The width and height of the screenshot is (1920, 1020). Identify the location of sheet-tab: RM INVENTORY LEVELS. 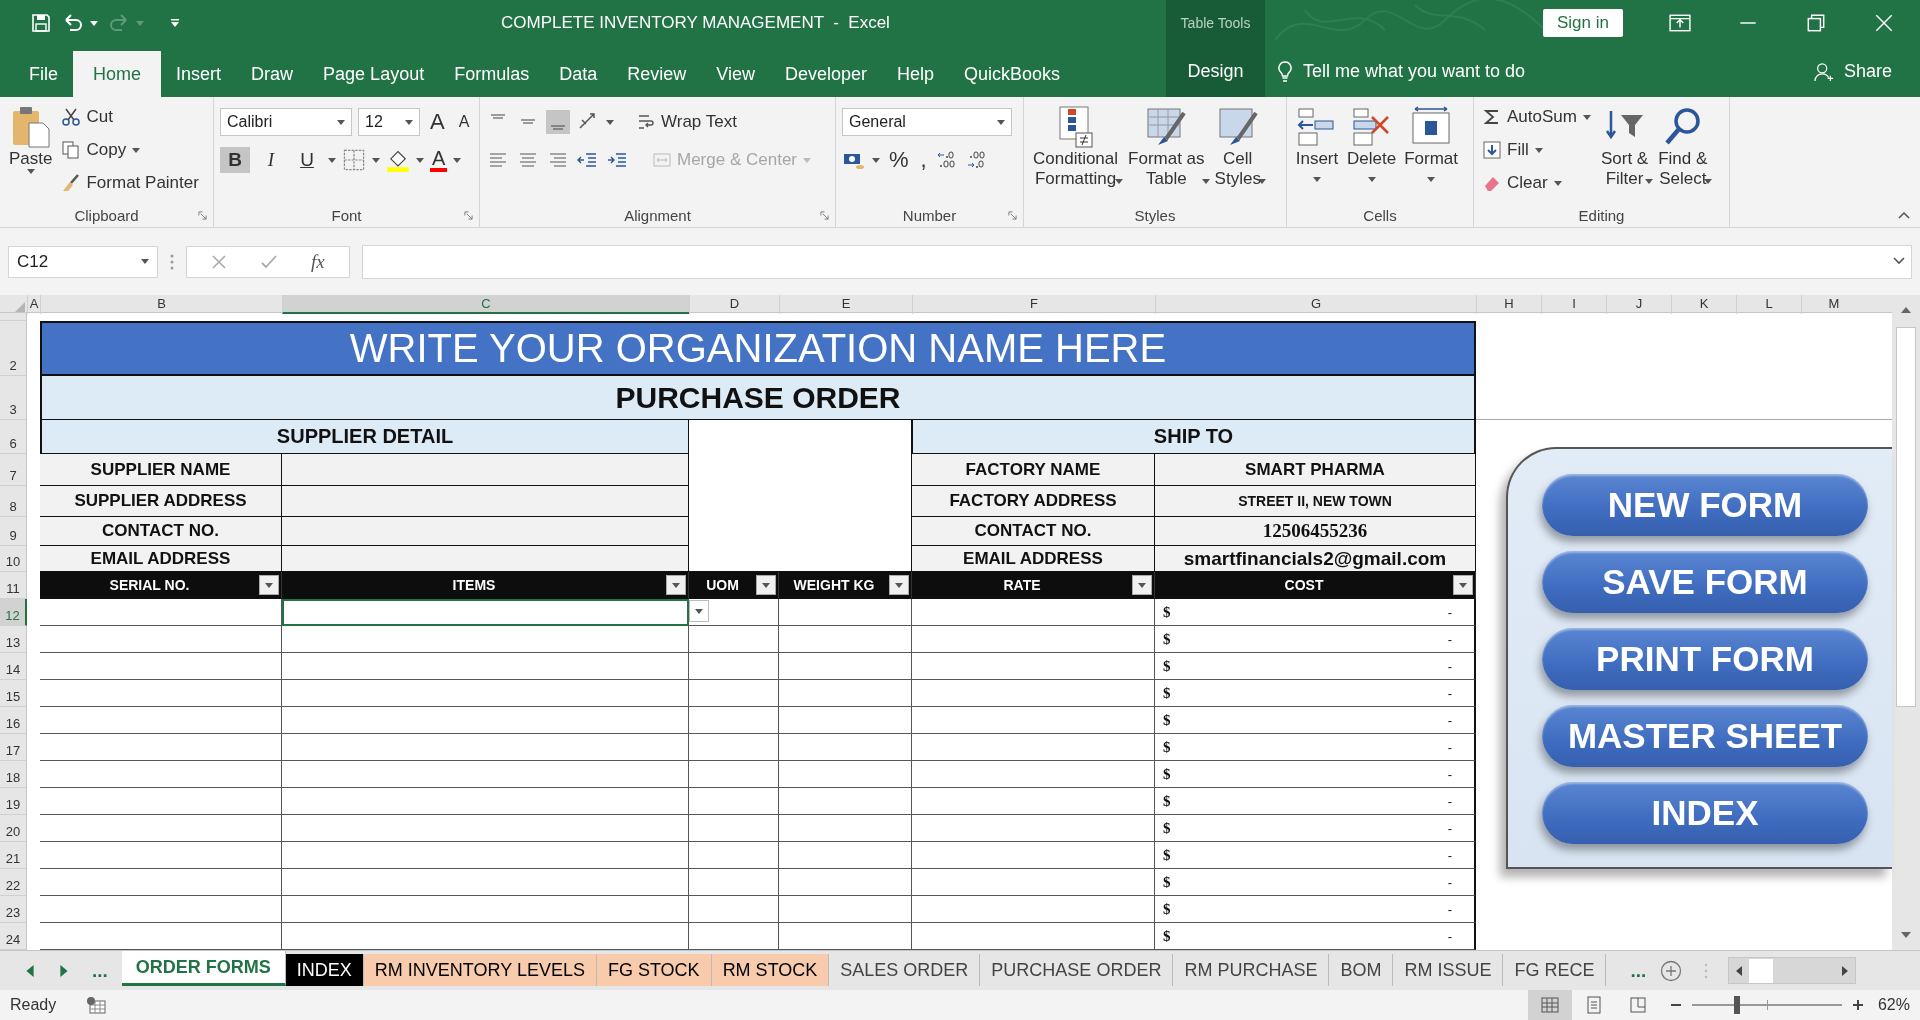
(480, 970).